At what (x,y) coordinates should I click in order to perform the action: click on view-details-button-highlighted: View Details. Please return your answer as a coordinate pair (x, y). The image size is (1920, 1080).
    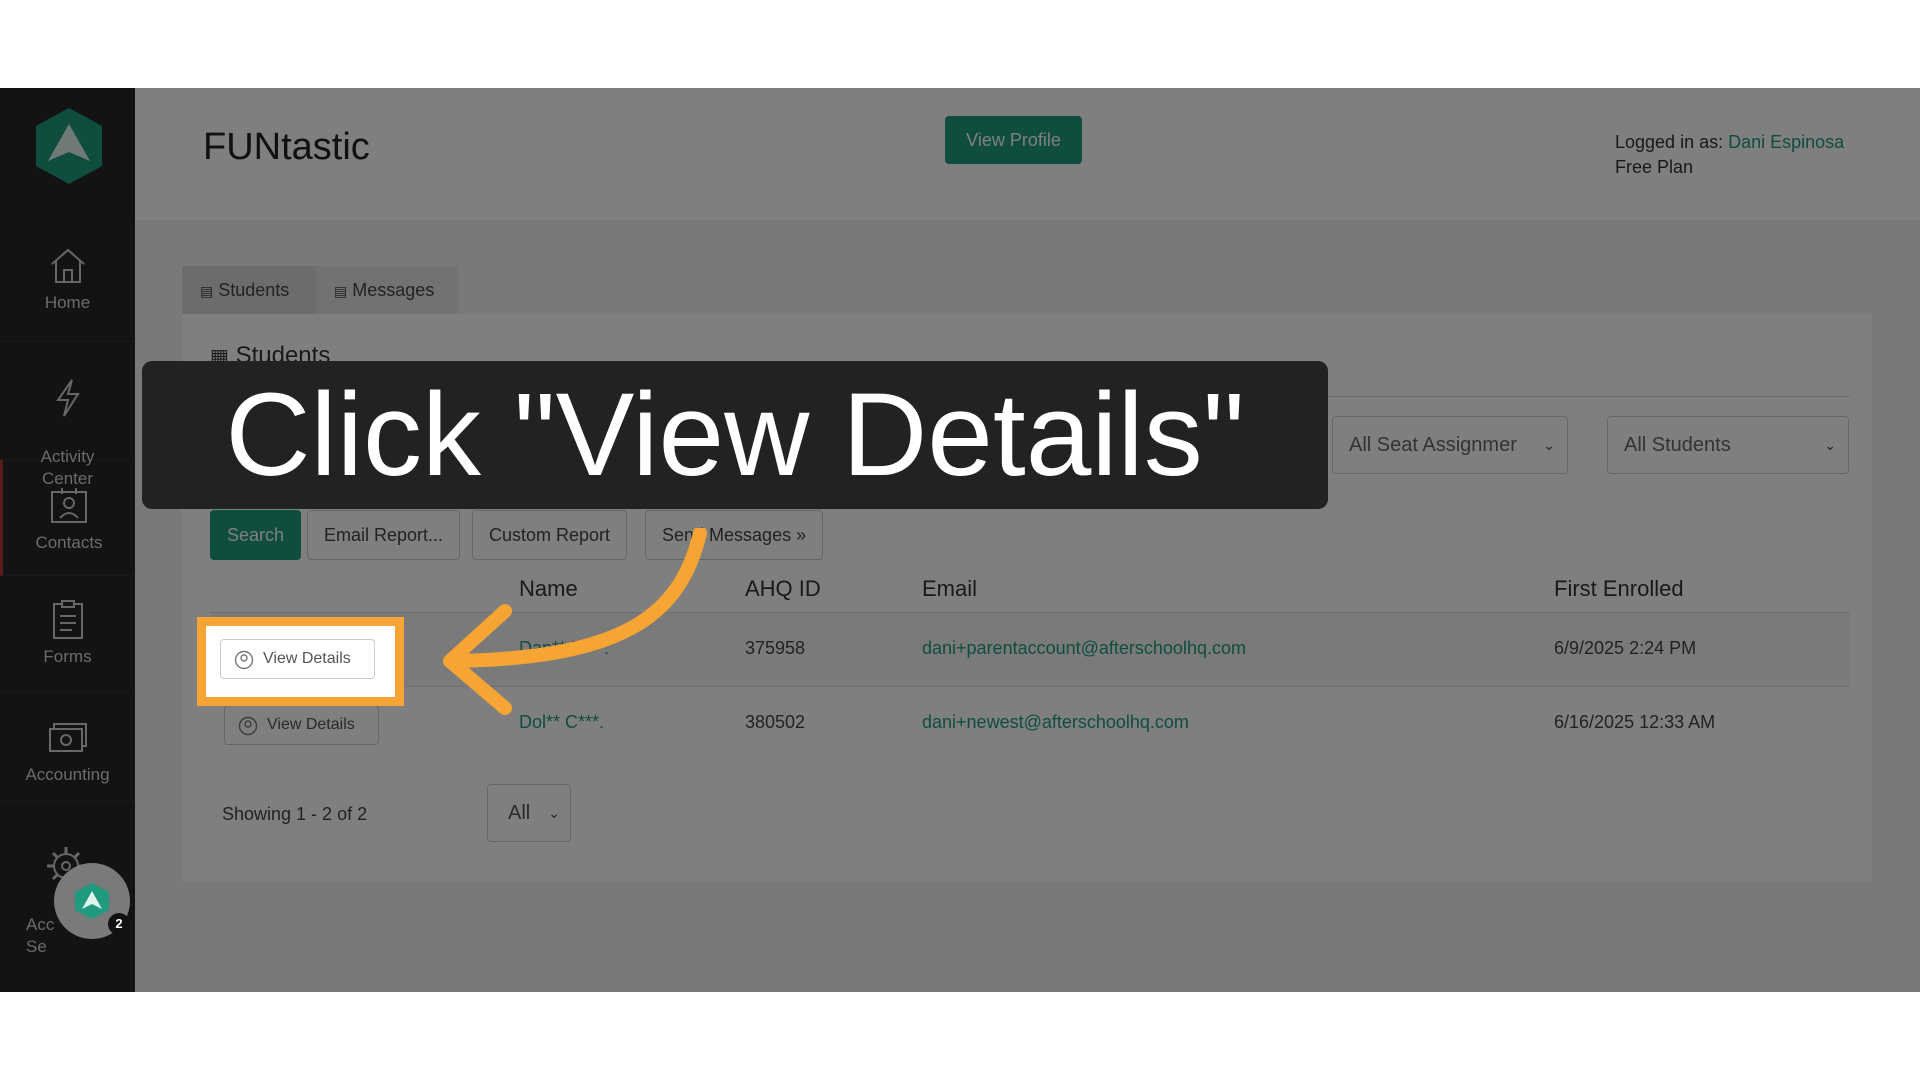
    Looking at the image, I should click on (297, 659).